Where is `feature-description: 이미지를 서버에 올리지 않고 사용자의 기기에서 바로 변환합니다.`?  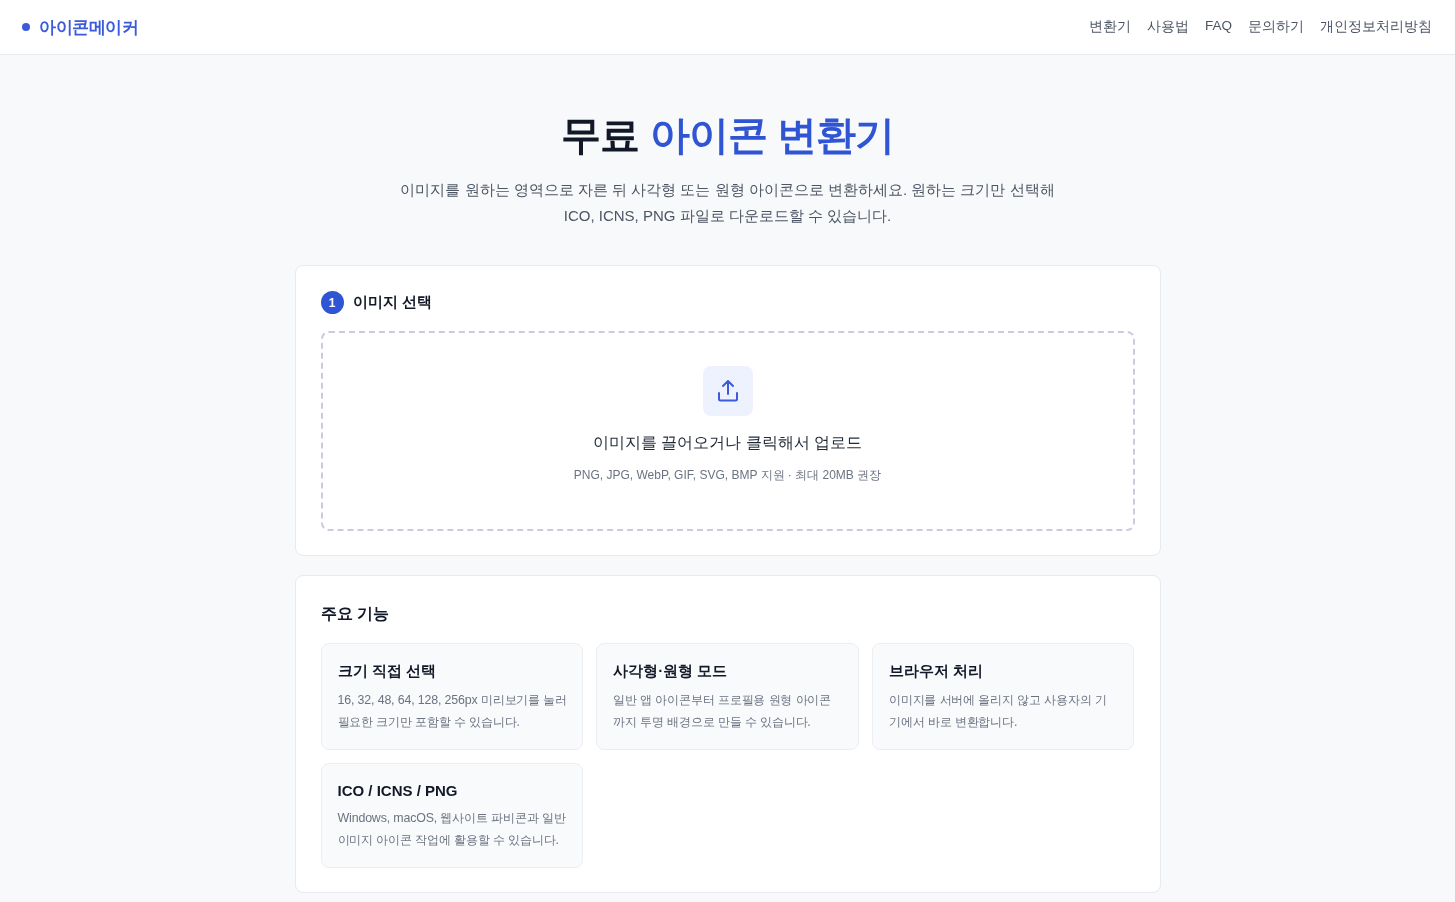
feature-description: 이미지를 서버에 올리지 않고 사용자의 기기에서 바로 변환합니다. is located at coordinates (998, 711).